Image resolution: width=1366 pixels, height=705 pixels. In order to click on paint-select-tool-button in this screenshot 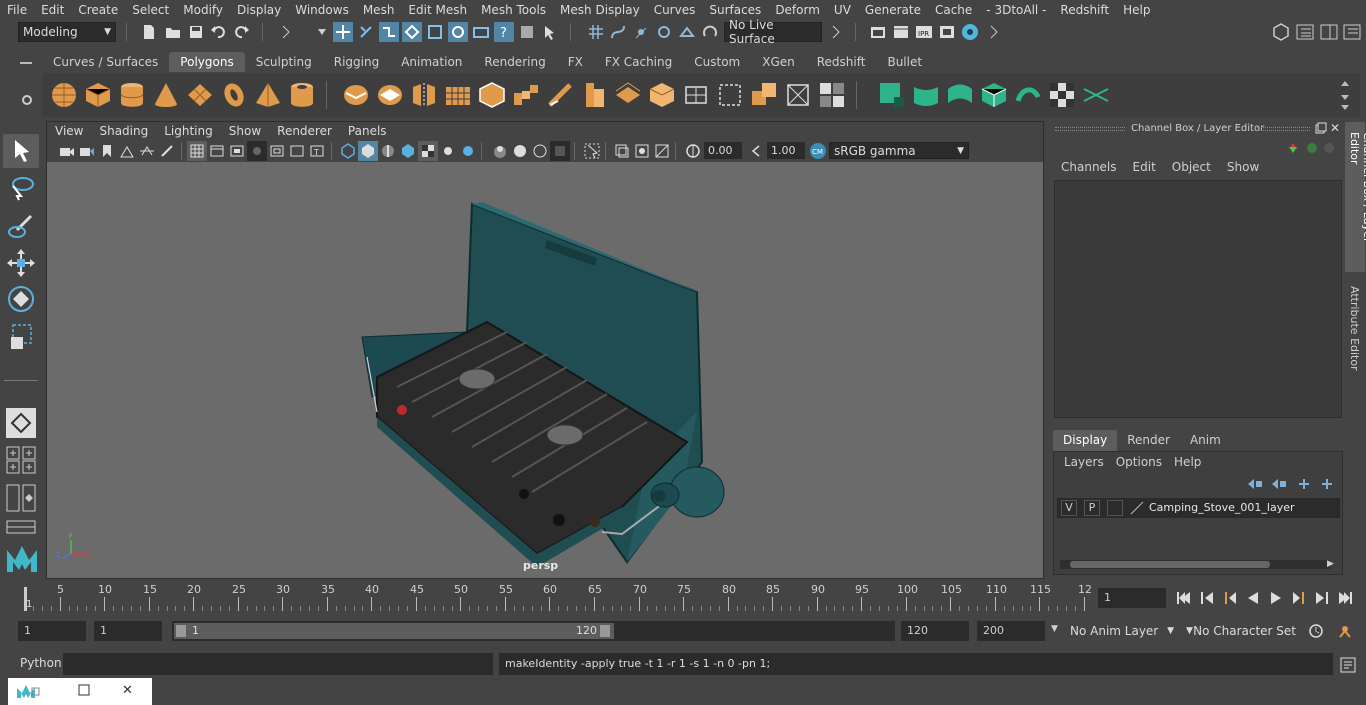, I will do `click(21, 227)`.